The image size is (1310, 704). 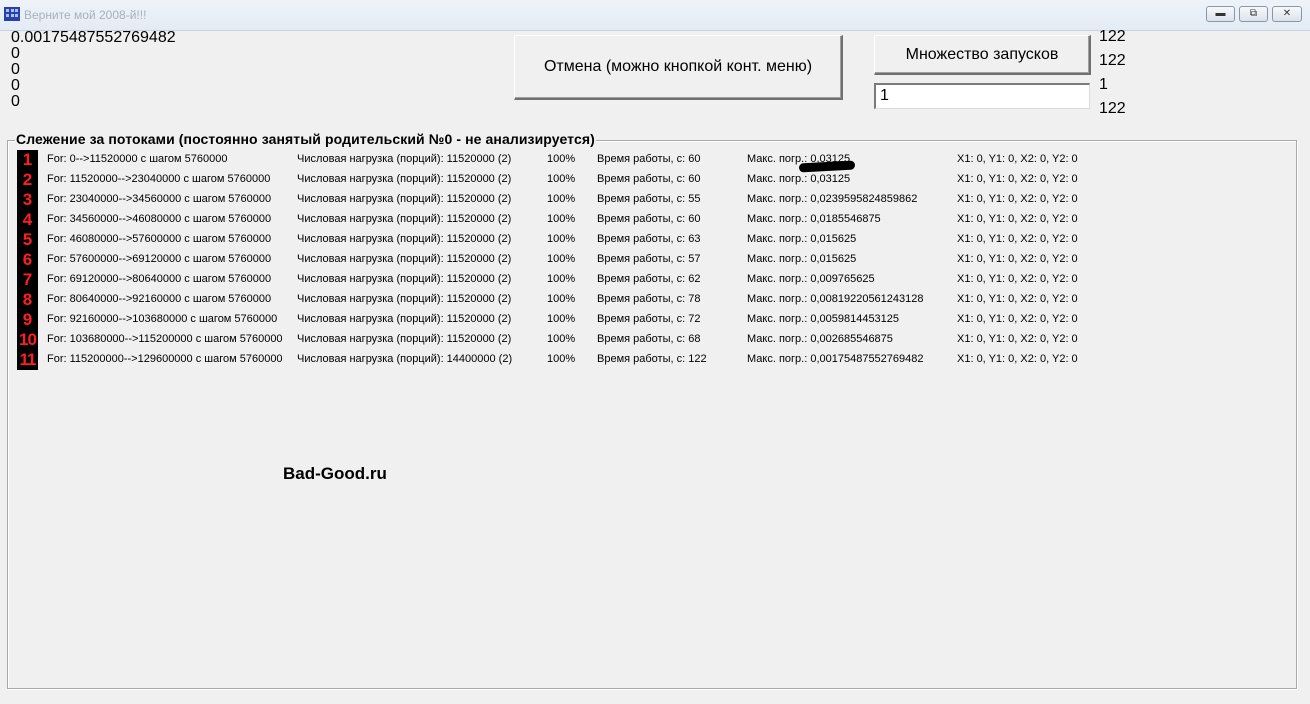 I want to click on thread-number: 8, so click(x=27, y=300).